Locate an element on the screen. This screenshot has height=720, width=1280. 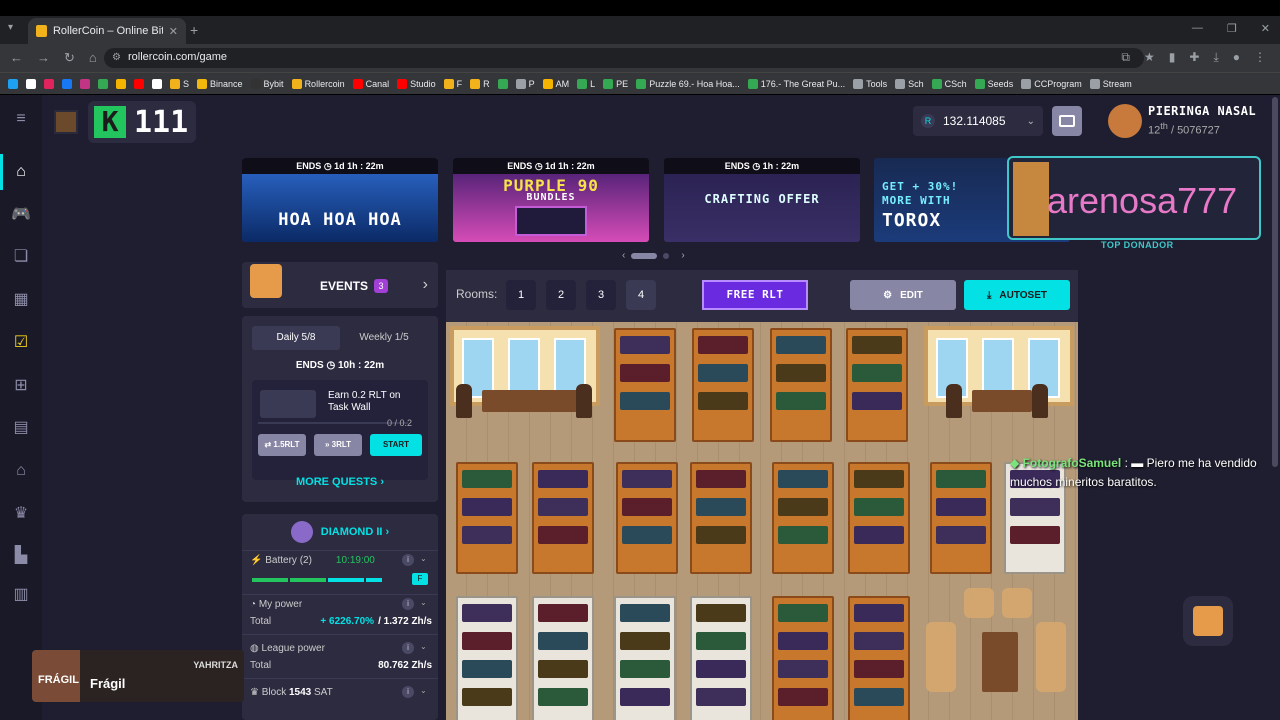
reload-icon: ↻ is located at coordinates (69, 58).